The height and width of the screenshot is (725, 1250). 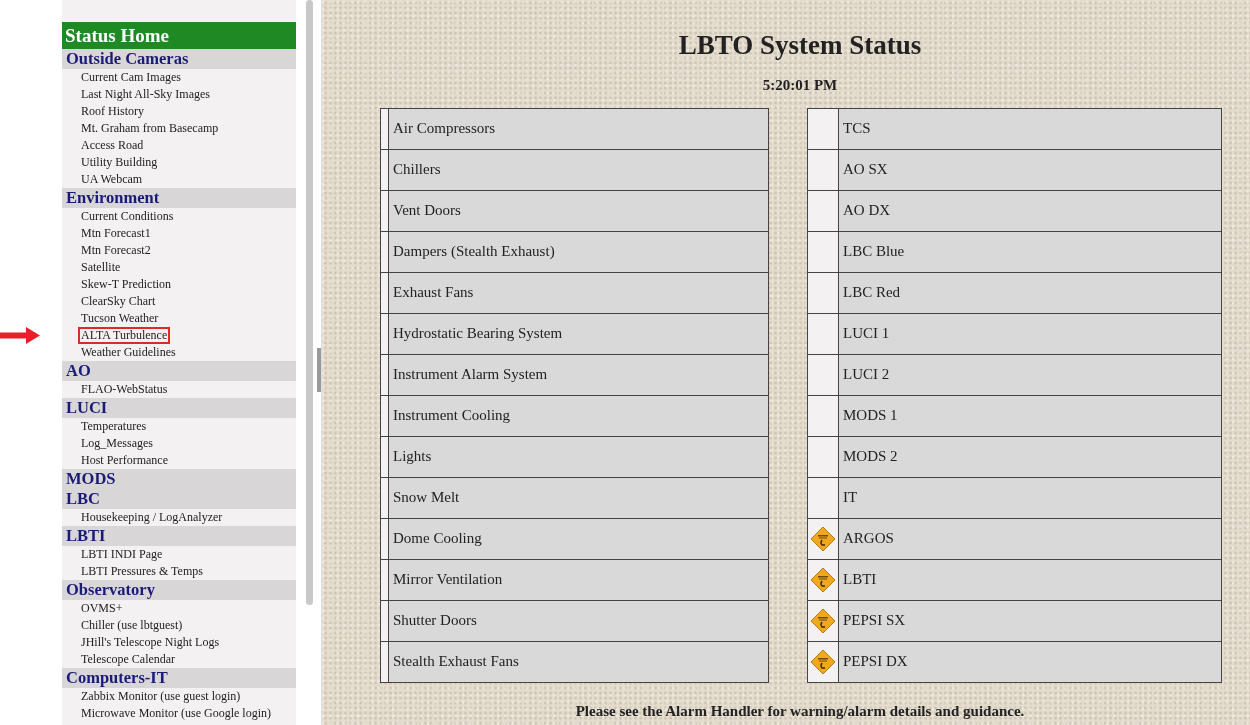 I want to click on sidebar-link: Mtn Forecast2, so click(x=116, y=250).